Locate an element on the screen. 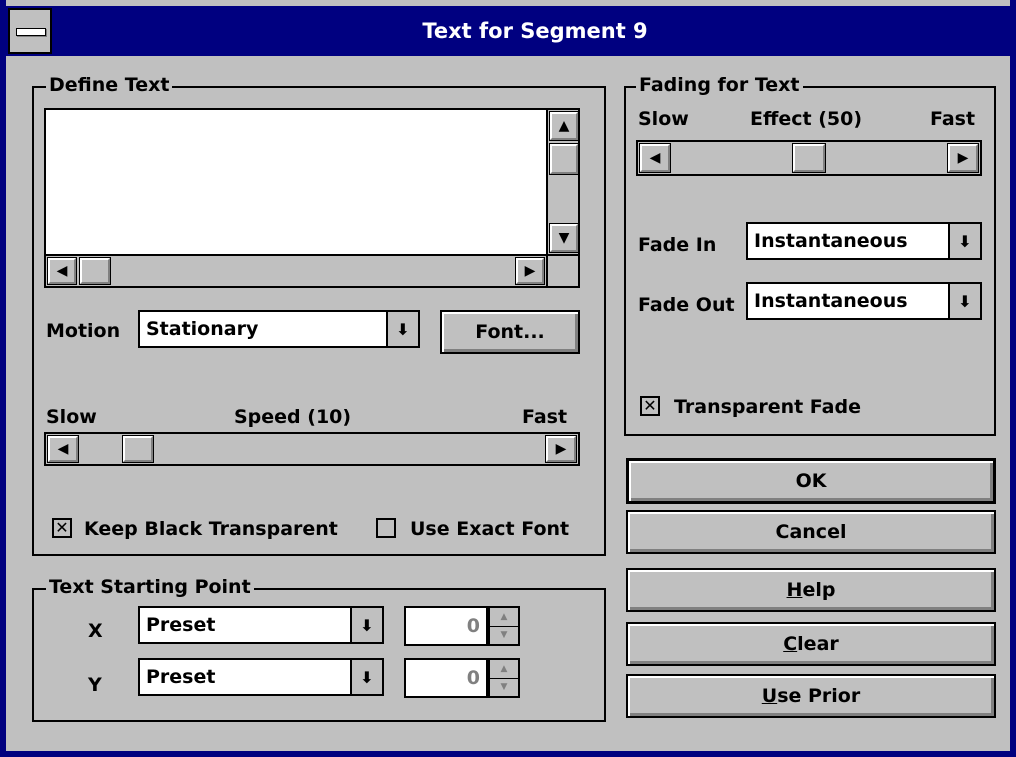 The image size is (1016, 757). x-label: X is located at coordinates (95, 631).